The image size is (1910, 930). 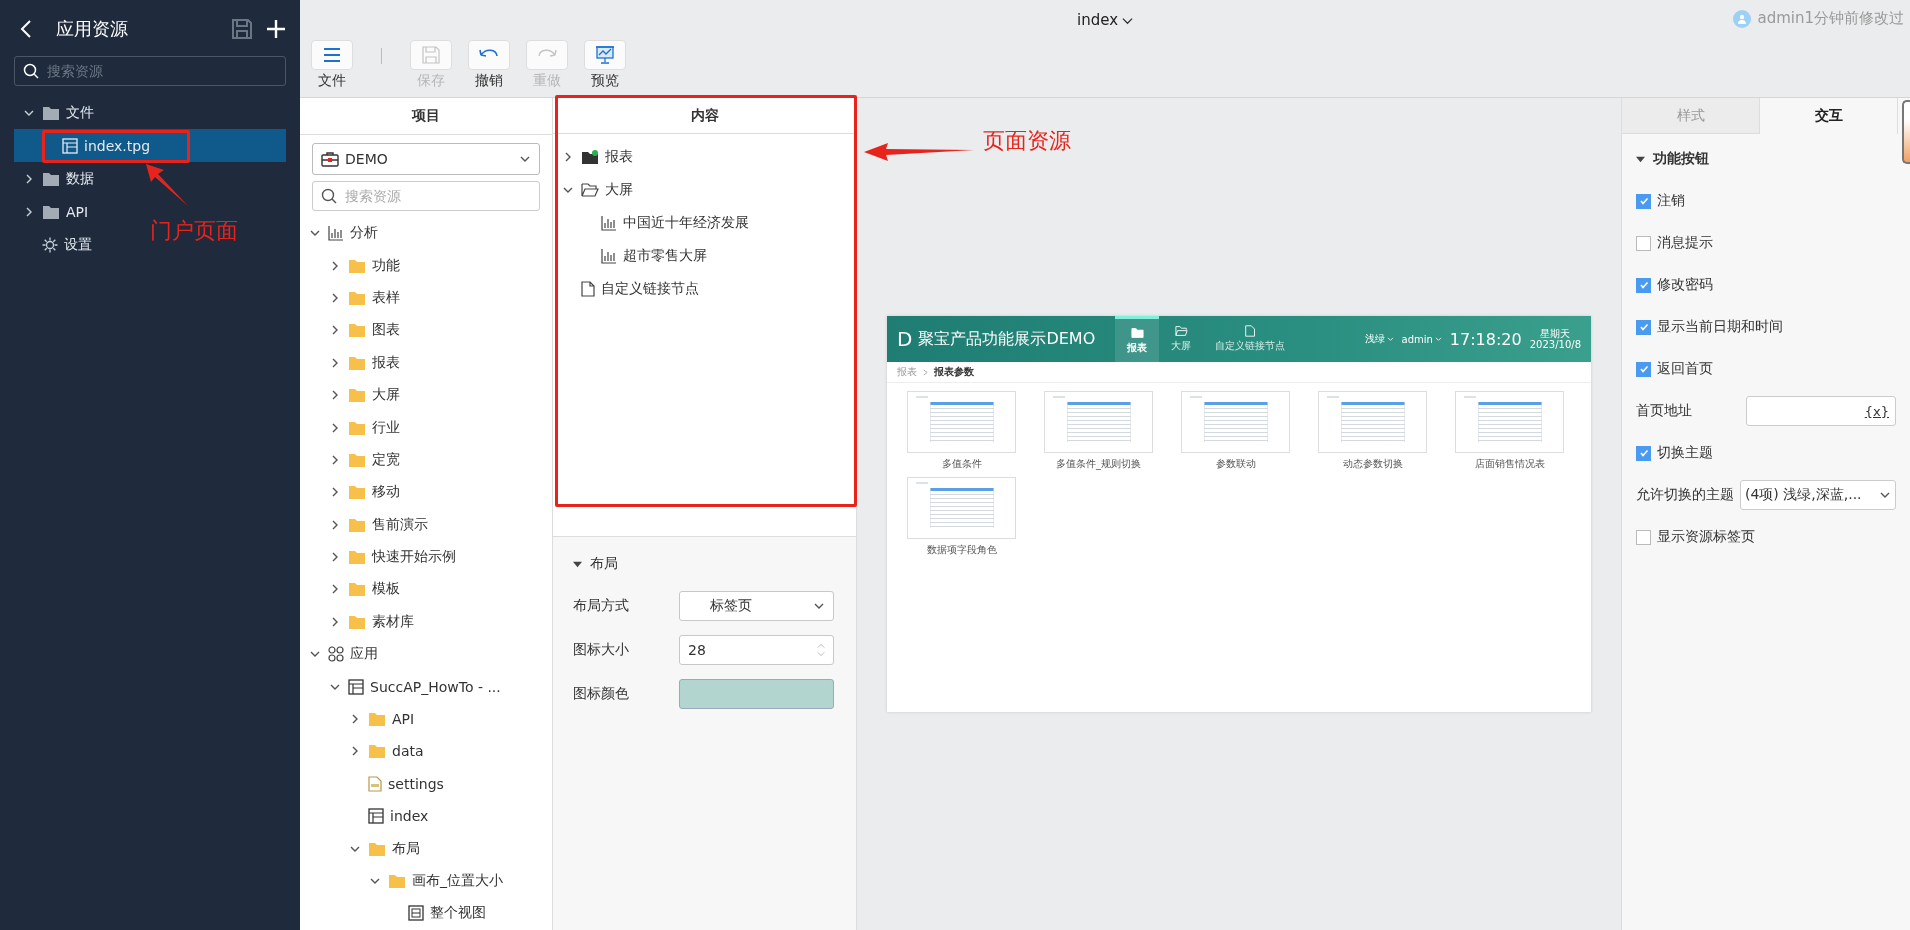 What do you see at coordinates (426, 622) in the screenshot?
I see `tree-item: 素材库` at bounding box center [426, 622].